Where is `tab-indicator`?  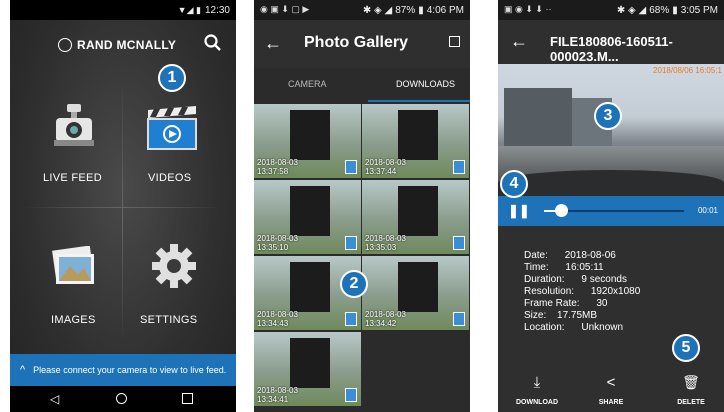
tab-indicator is located at coordinates (419, 101).